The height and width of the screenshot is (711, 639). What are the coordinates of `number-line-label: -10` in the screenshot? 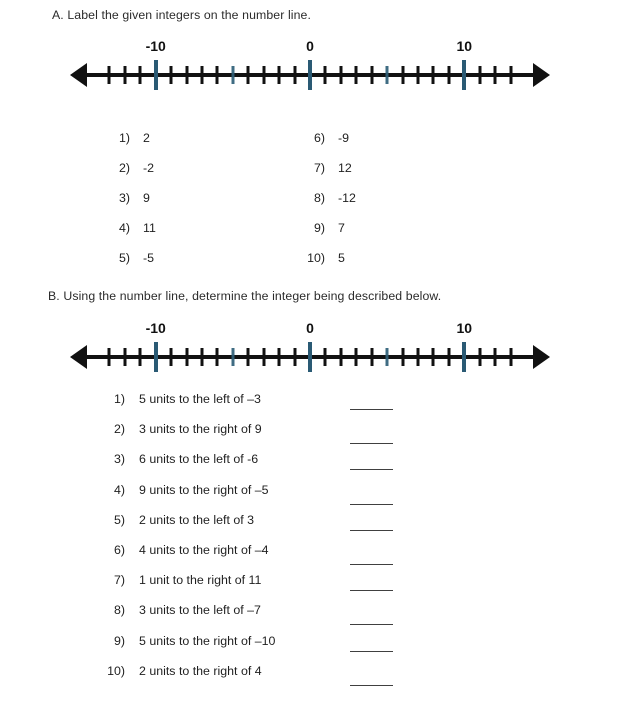 It's located at (155, 46).